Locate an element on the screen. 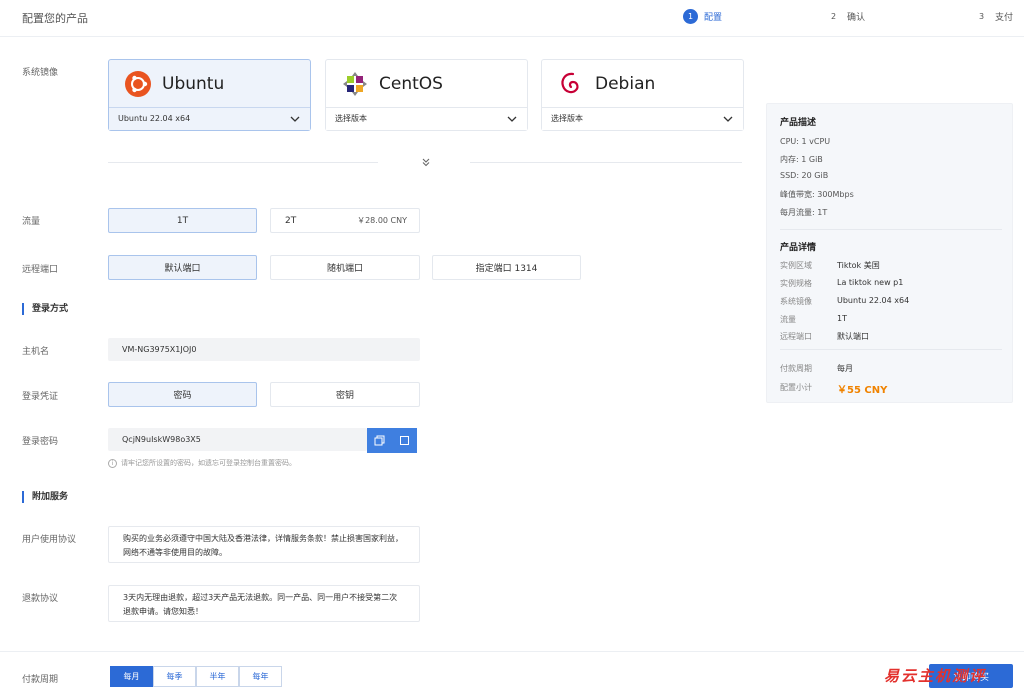  credential-option-key: 密钥 is located at coordinates (345, 394).